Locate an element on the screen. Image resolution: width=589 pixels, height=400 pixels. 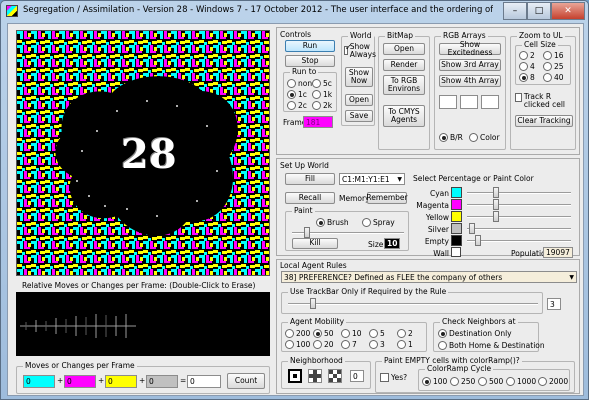
yellow-slider-thumb is located at coordinates (496, 216).